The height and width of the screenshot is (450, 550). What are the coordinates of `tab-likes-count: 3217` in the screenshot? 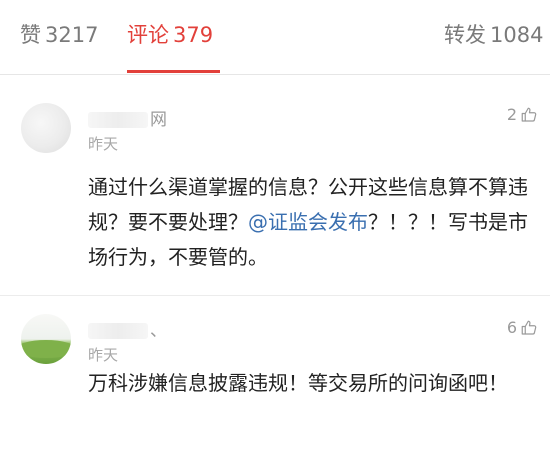 It's located at (72, 35).